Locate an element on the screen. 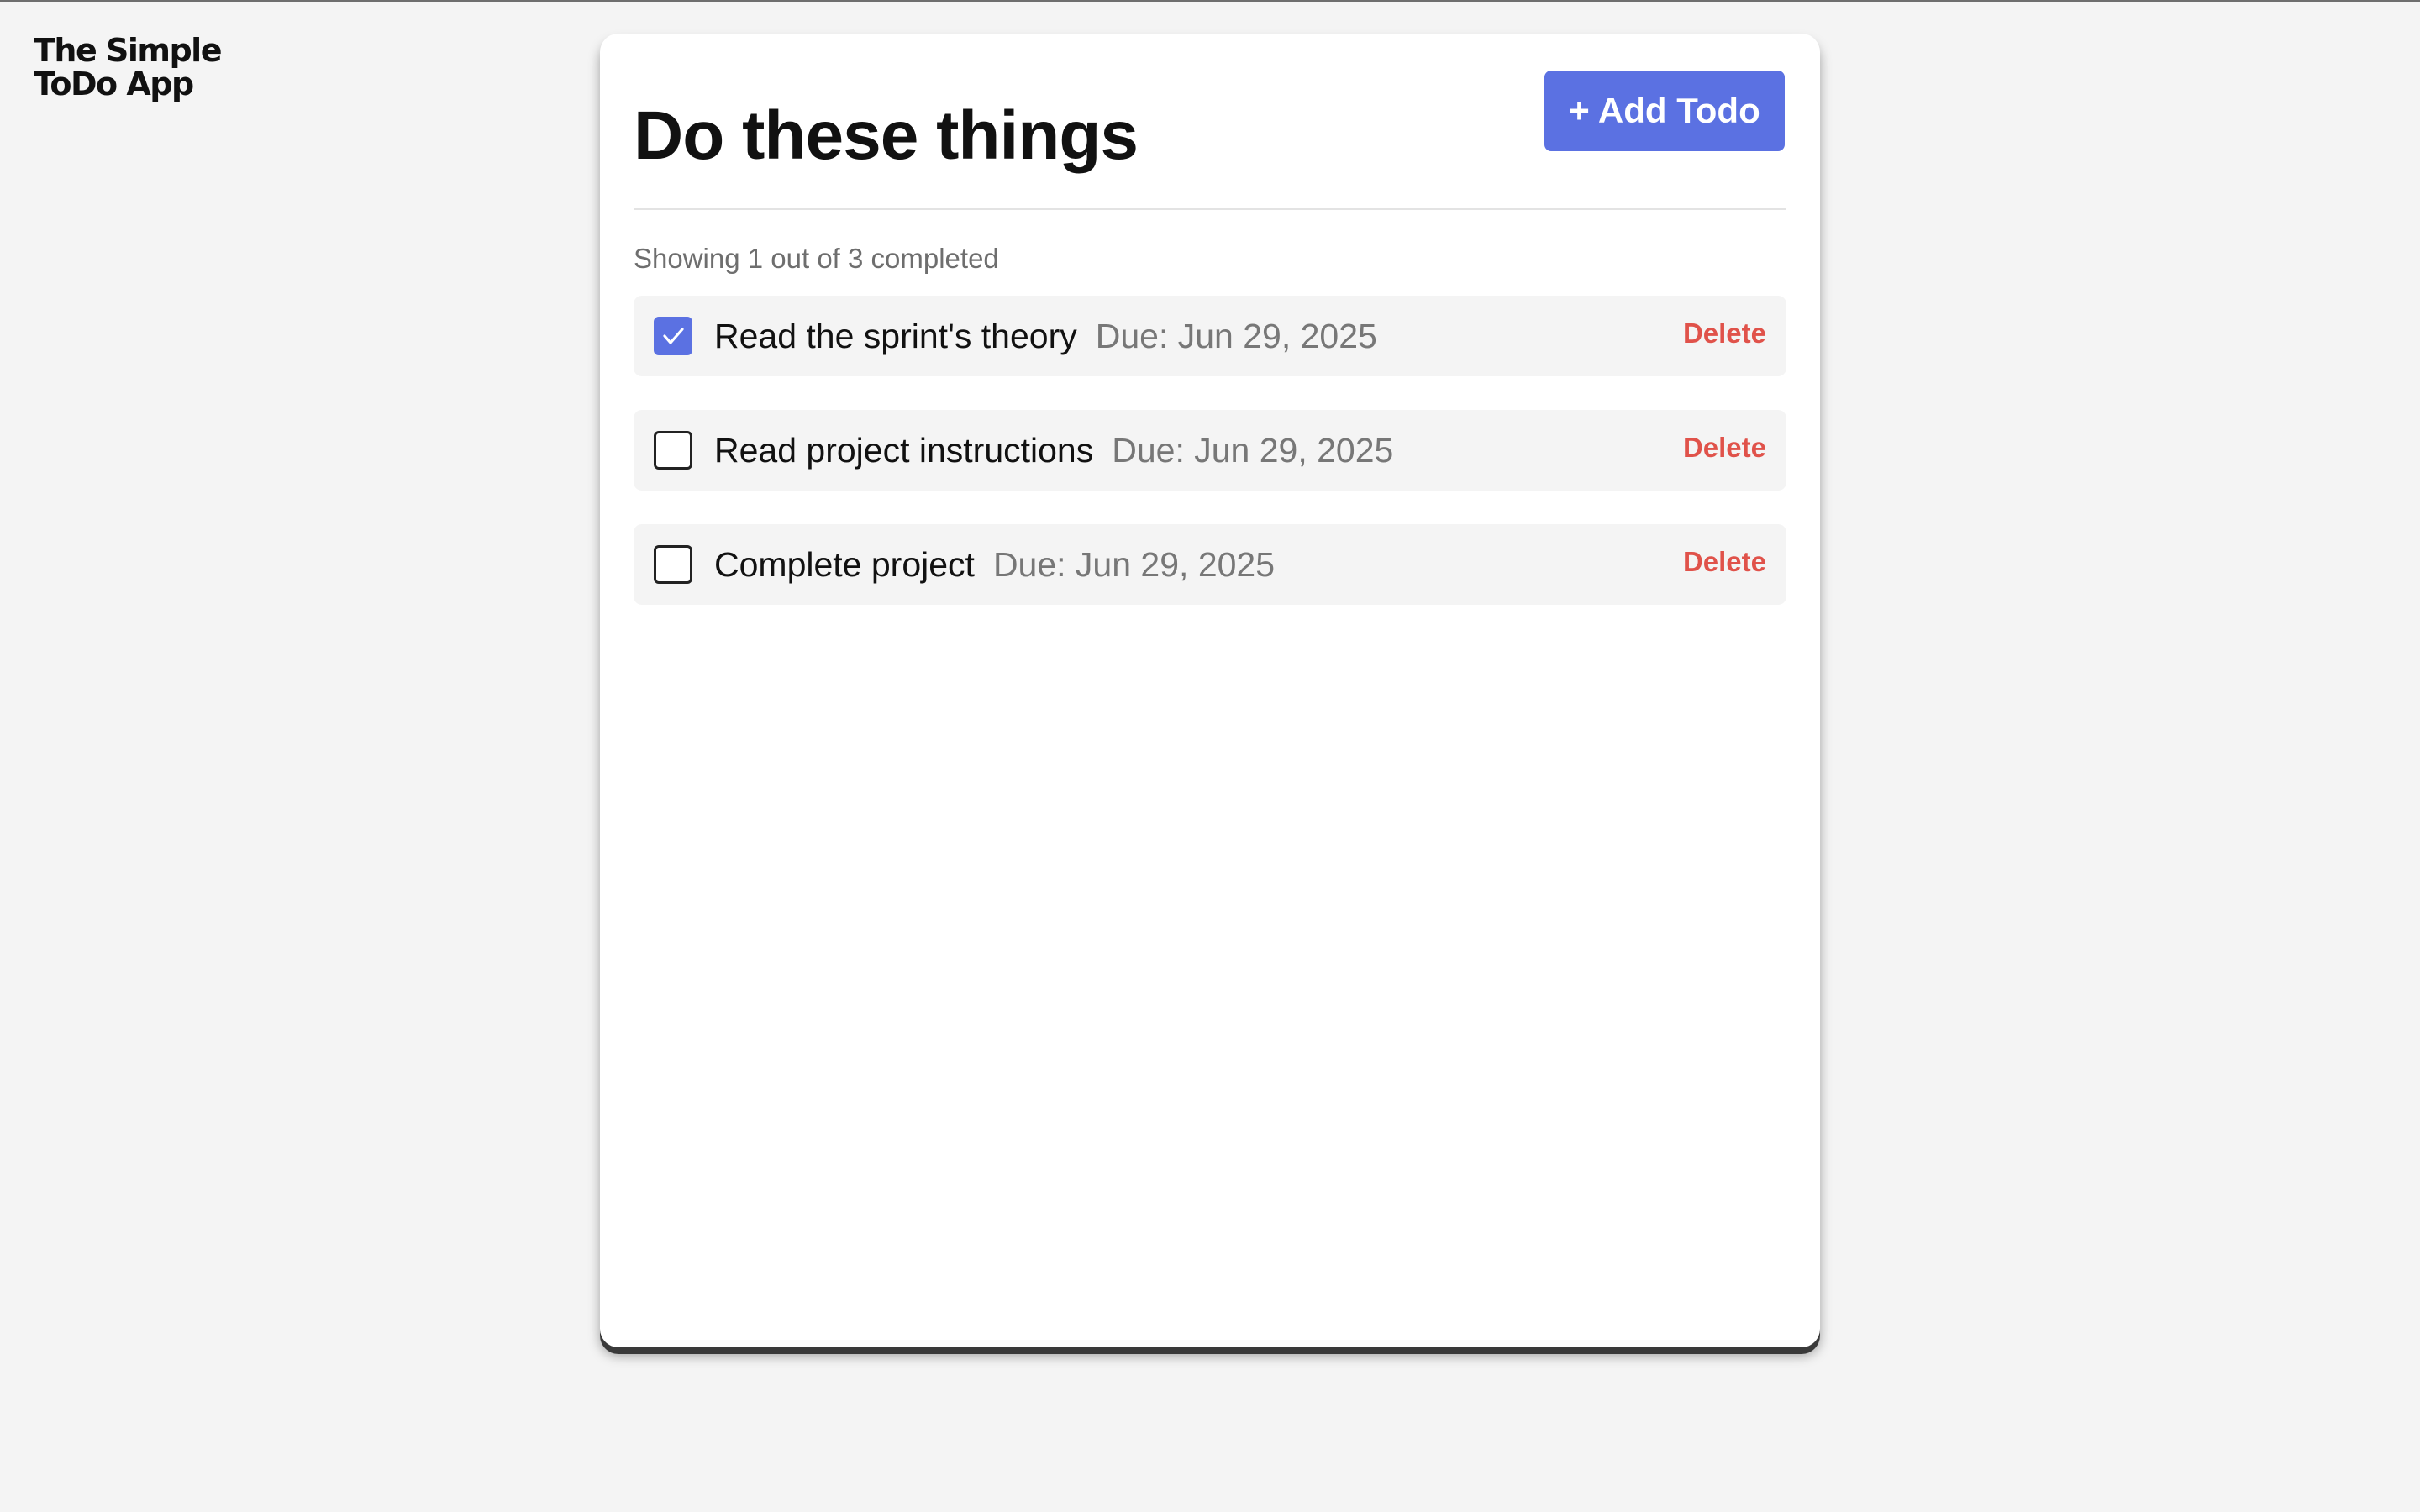  checkmark-icon is located at coordinates (673, 336).